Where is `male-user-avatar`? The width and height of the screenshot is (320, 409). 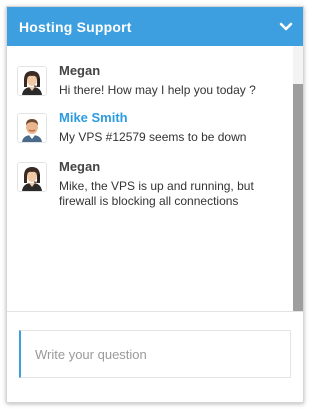
male-user-avatar is located at coordinates (32, 128).